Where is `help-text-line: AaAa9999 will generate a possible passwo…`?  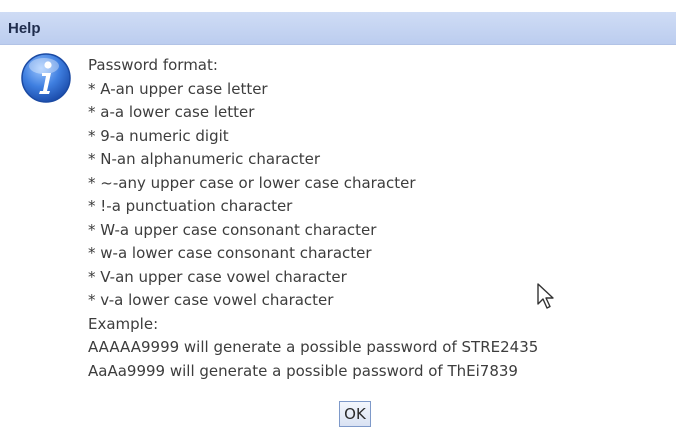 help-text-line: AaAa9999 will generate a possible passwo… is located at coordinates (303, 370).